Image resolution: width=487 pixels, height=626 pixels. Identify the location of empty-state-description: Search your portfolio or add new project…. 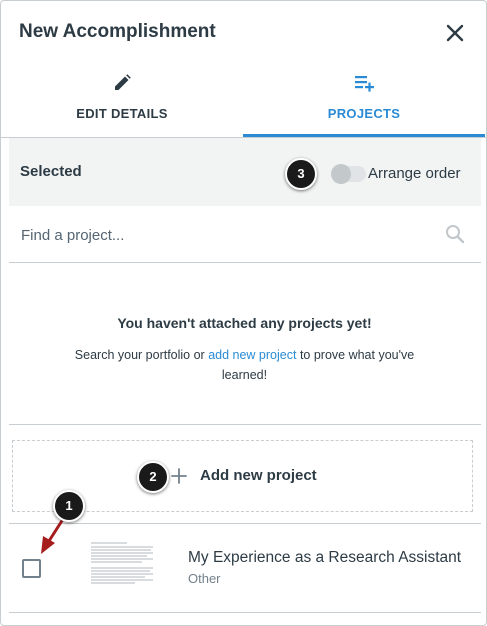
(244, 365).